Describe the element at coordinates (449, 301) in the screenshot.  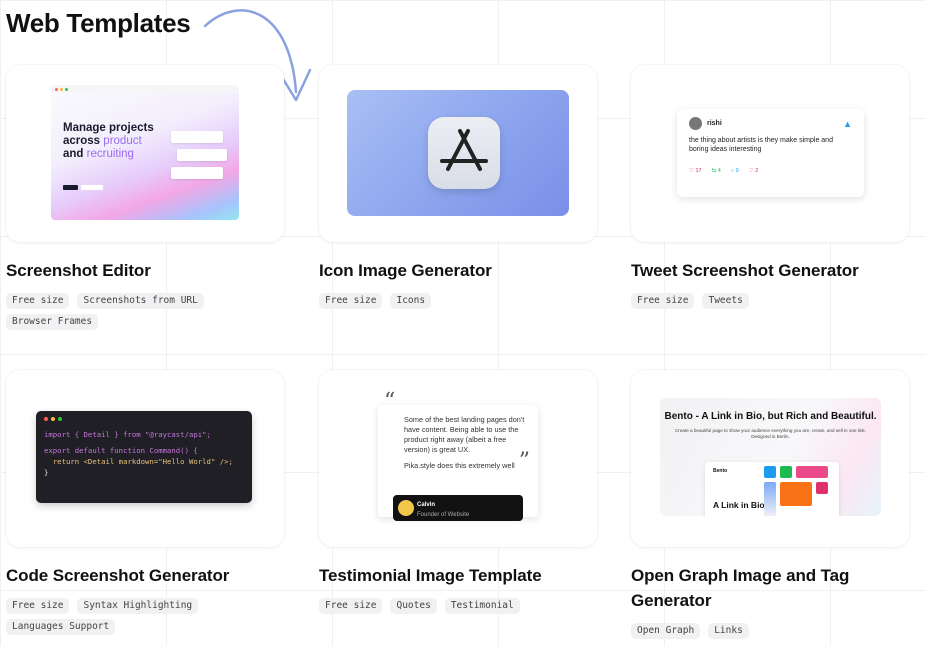
I see `tag-list: Free size Icons` at that location.